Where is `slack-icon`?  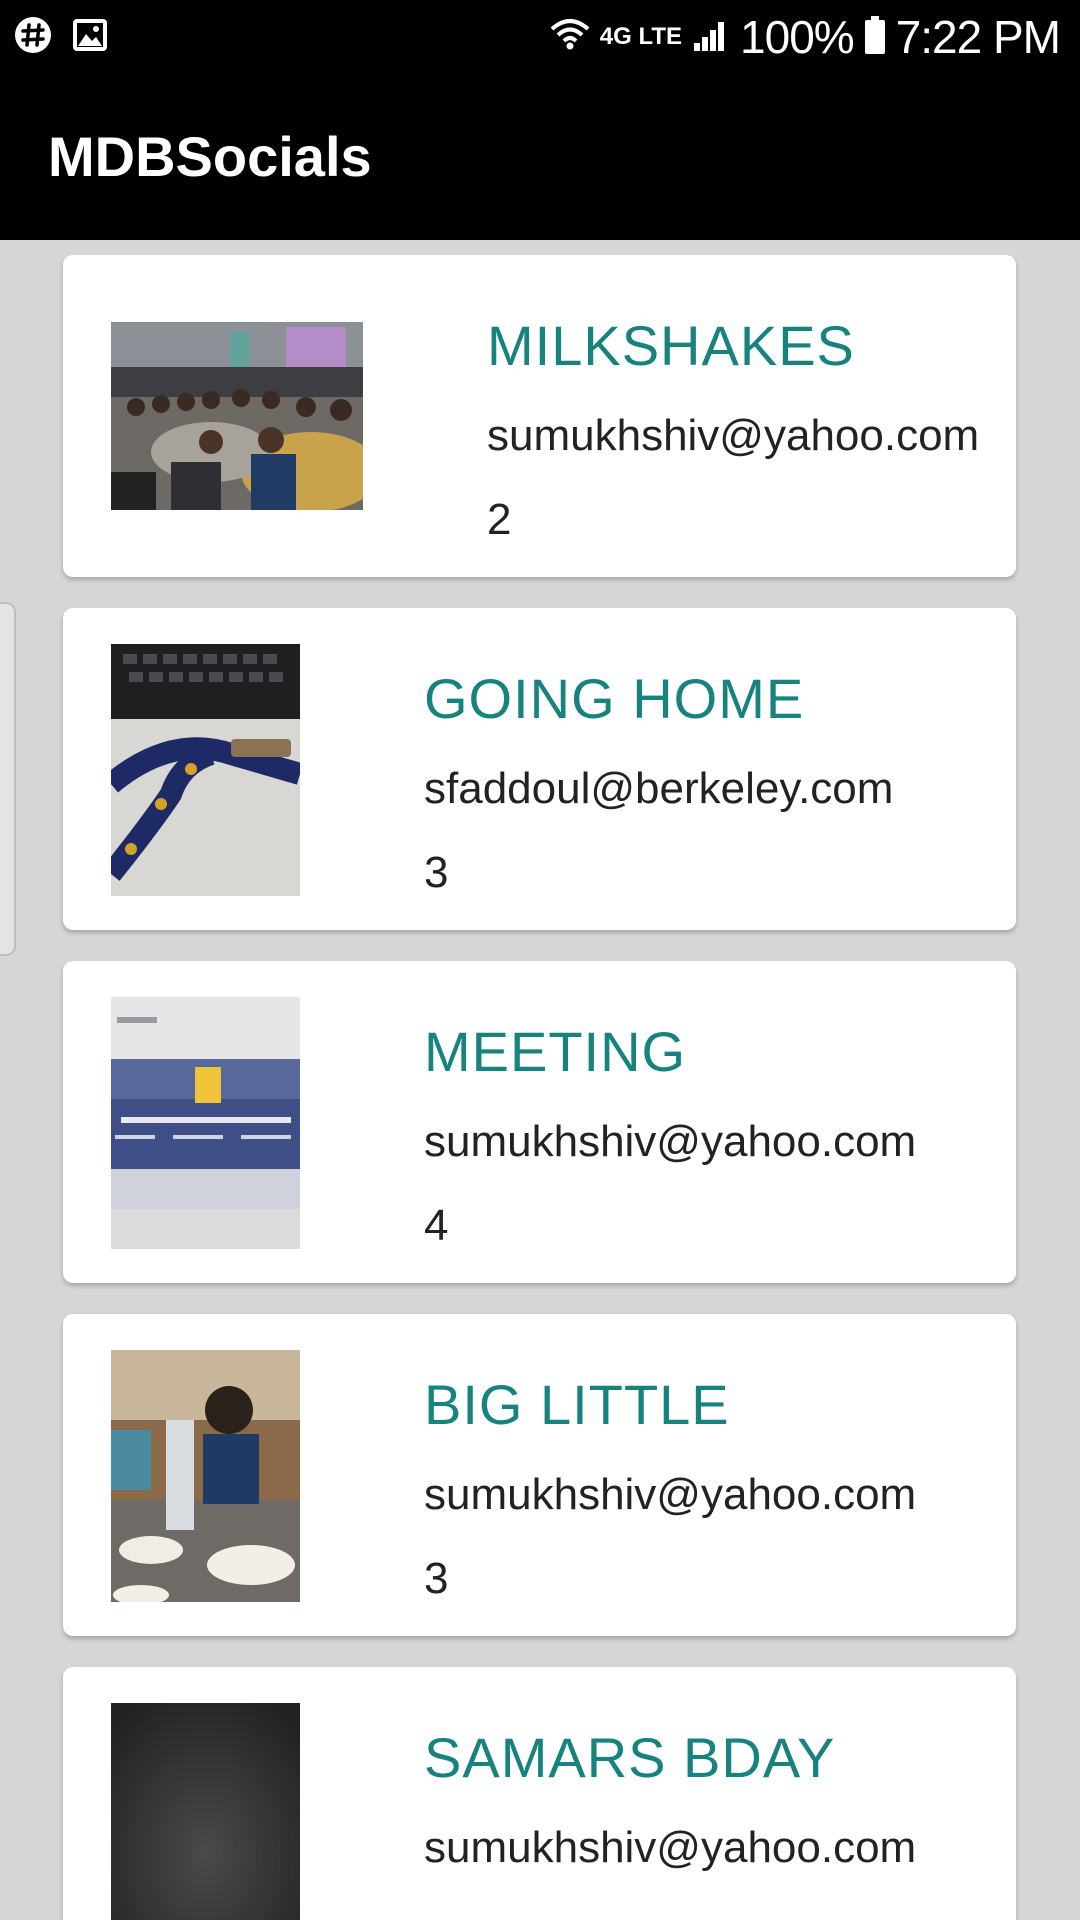 slack-icon is located at coordinates (33, 37).